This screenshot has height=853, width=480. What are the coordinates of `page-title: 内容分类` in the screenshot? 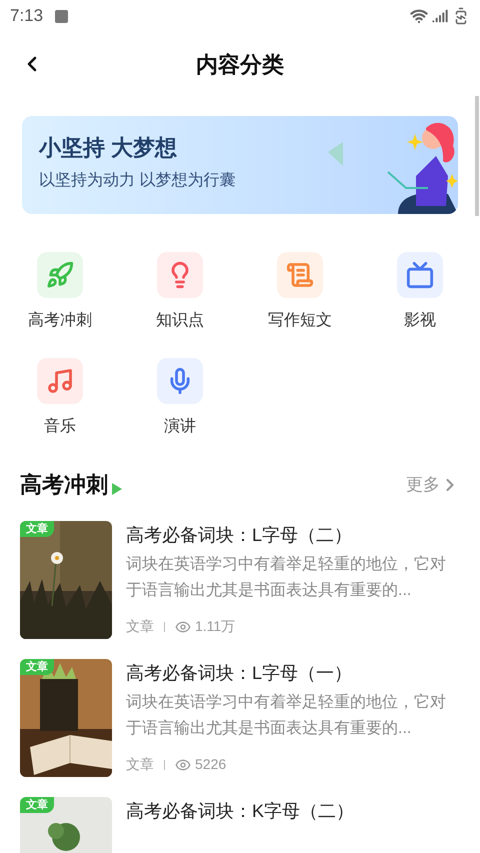 It's located at (240, 64).